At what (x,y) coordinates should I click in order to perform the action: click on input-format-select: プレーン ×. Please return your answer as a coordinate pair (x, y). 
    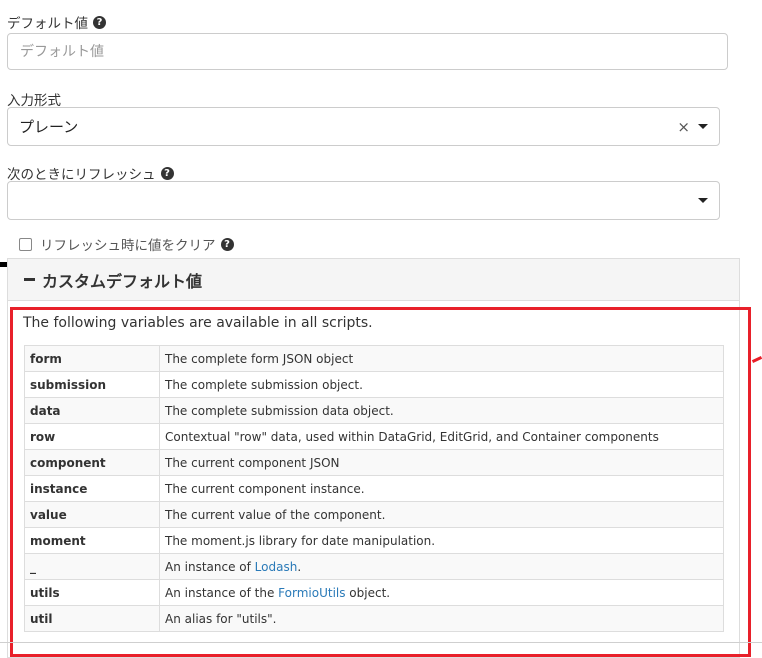
    Looking at the image, I should click on (363, 126).